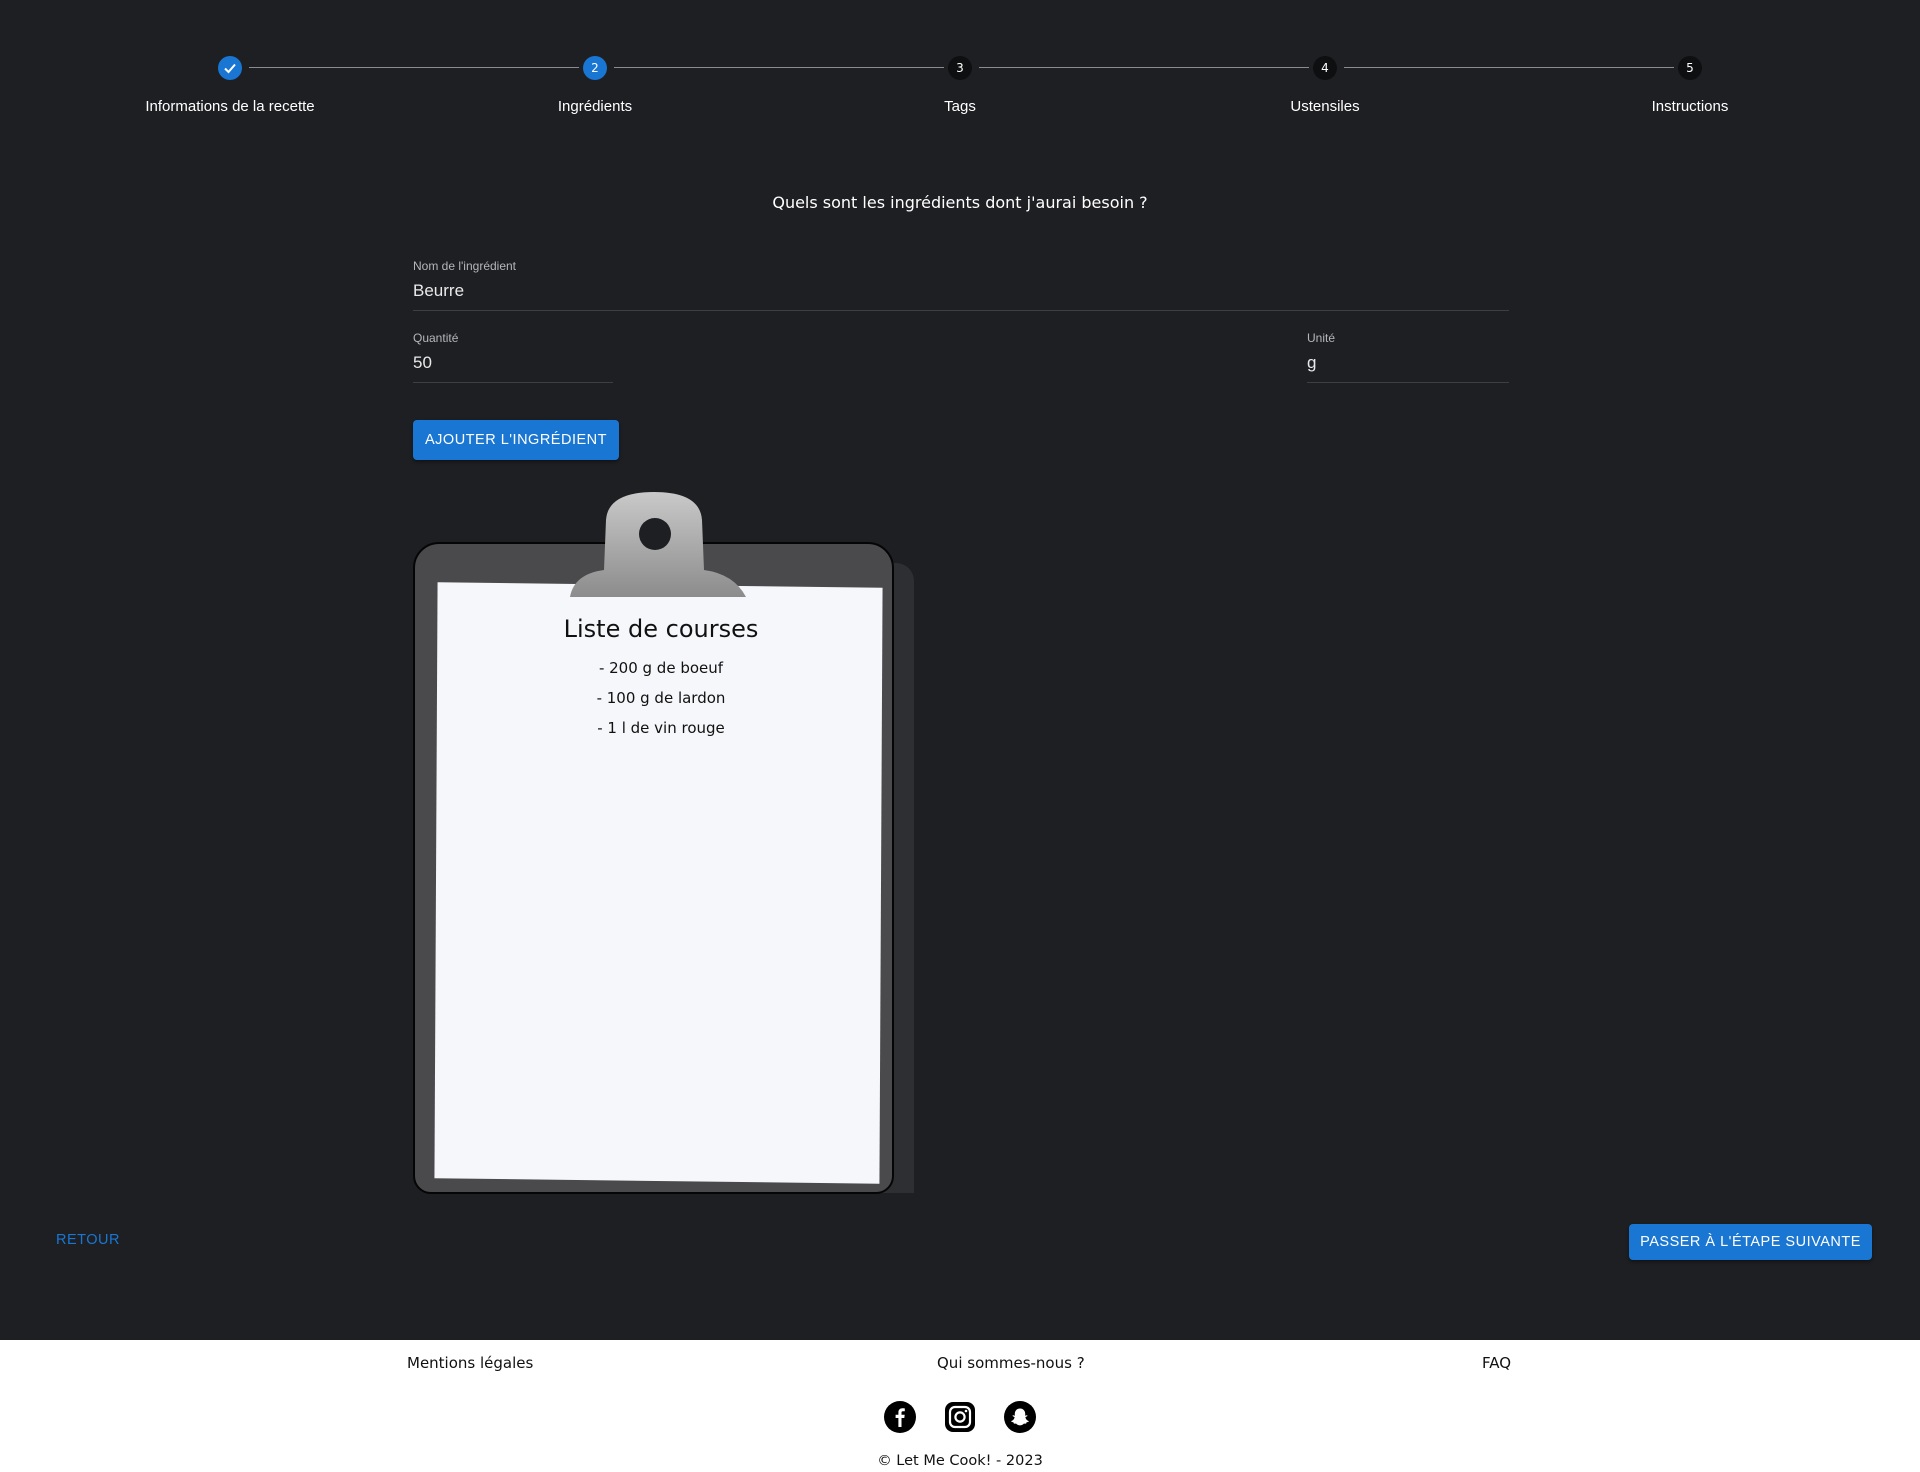 This screenshot has height=1472, width=1920. Describe the element at coordinates (513, 363) in the screenshot. I see `quantity-input: 50` at that location.